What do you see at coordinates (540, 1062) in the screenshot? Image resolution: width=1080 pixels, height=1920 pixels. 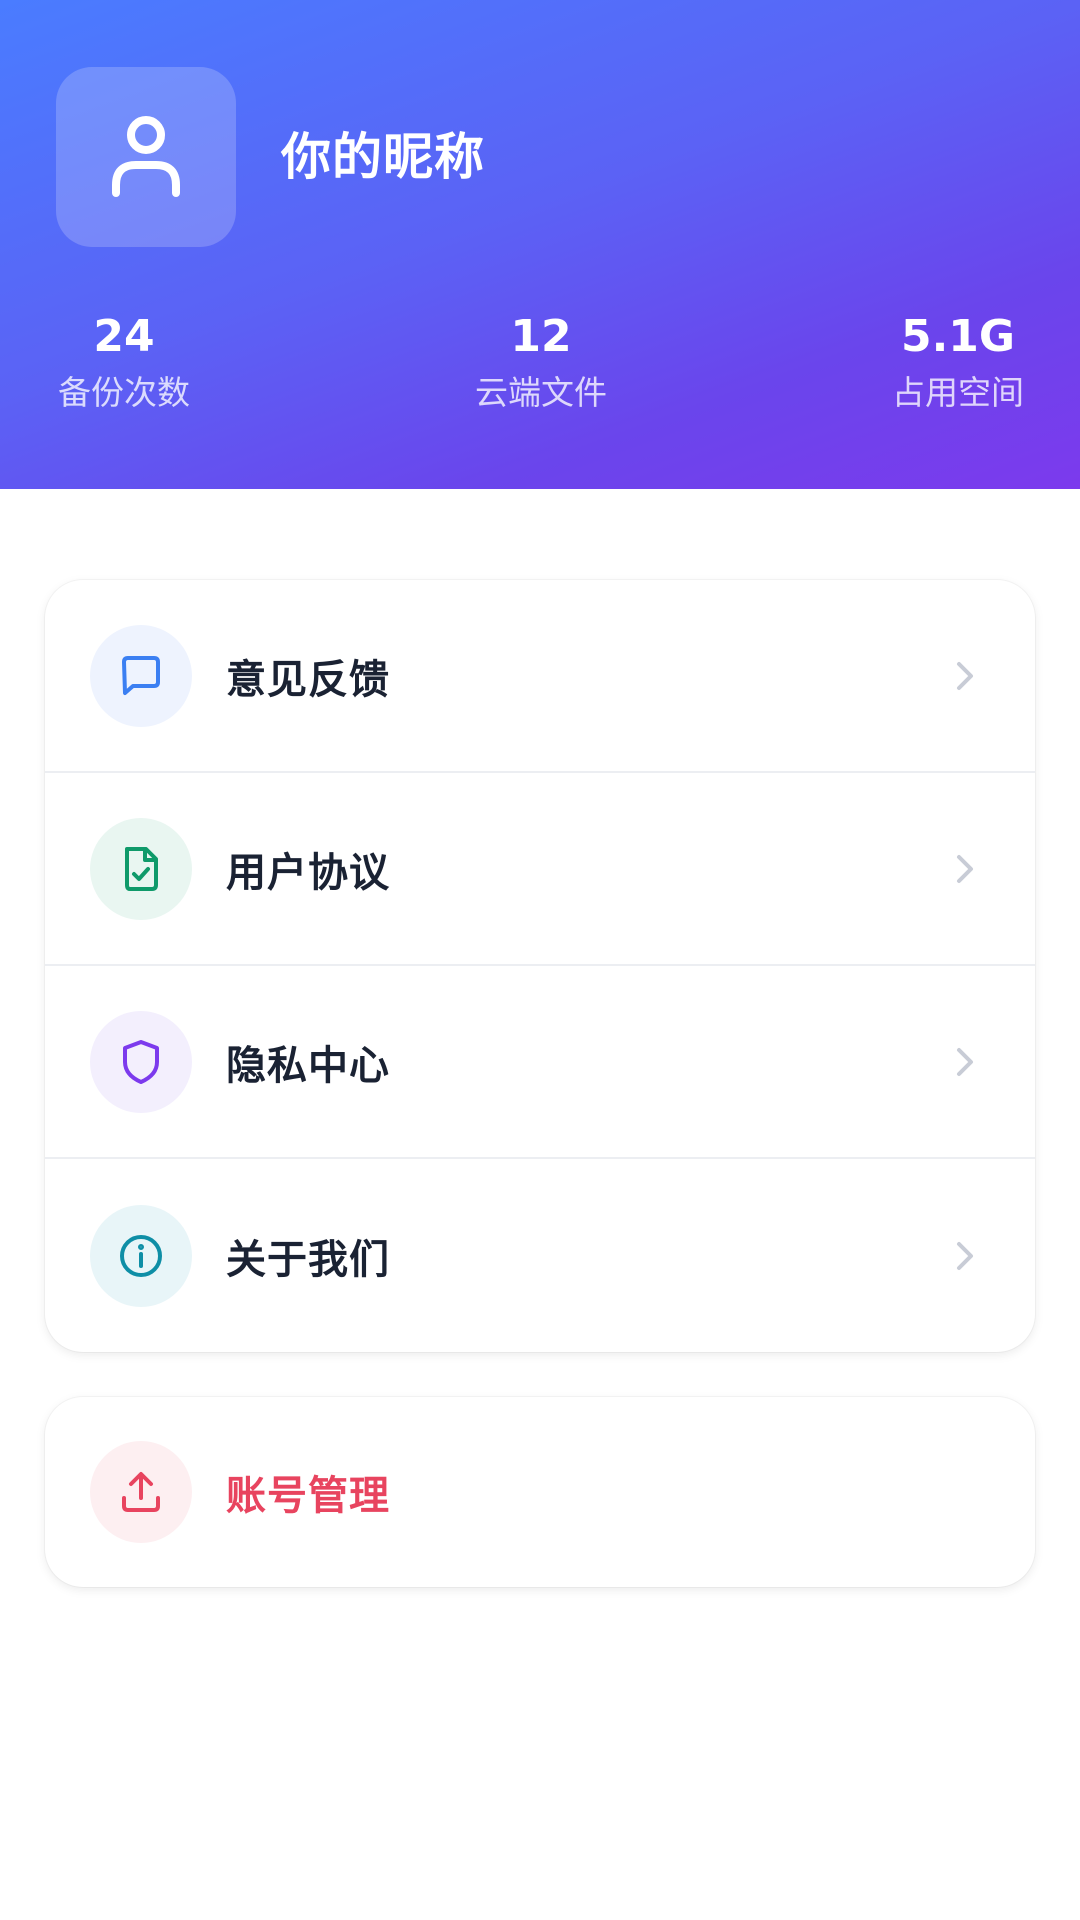 I see `menu-item-privacy-center: 隐私中心` at bounding box center [540, 1062].